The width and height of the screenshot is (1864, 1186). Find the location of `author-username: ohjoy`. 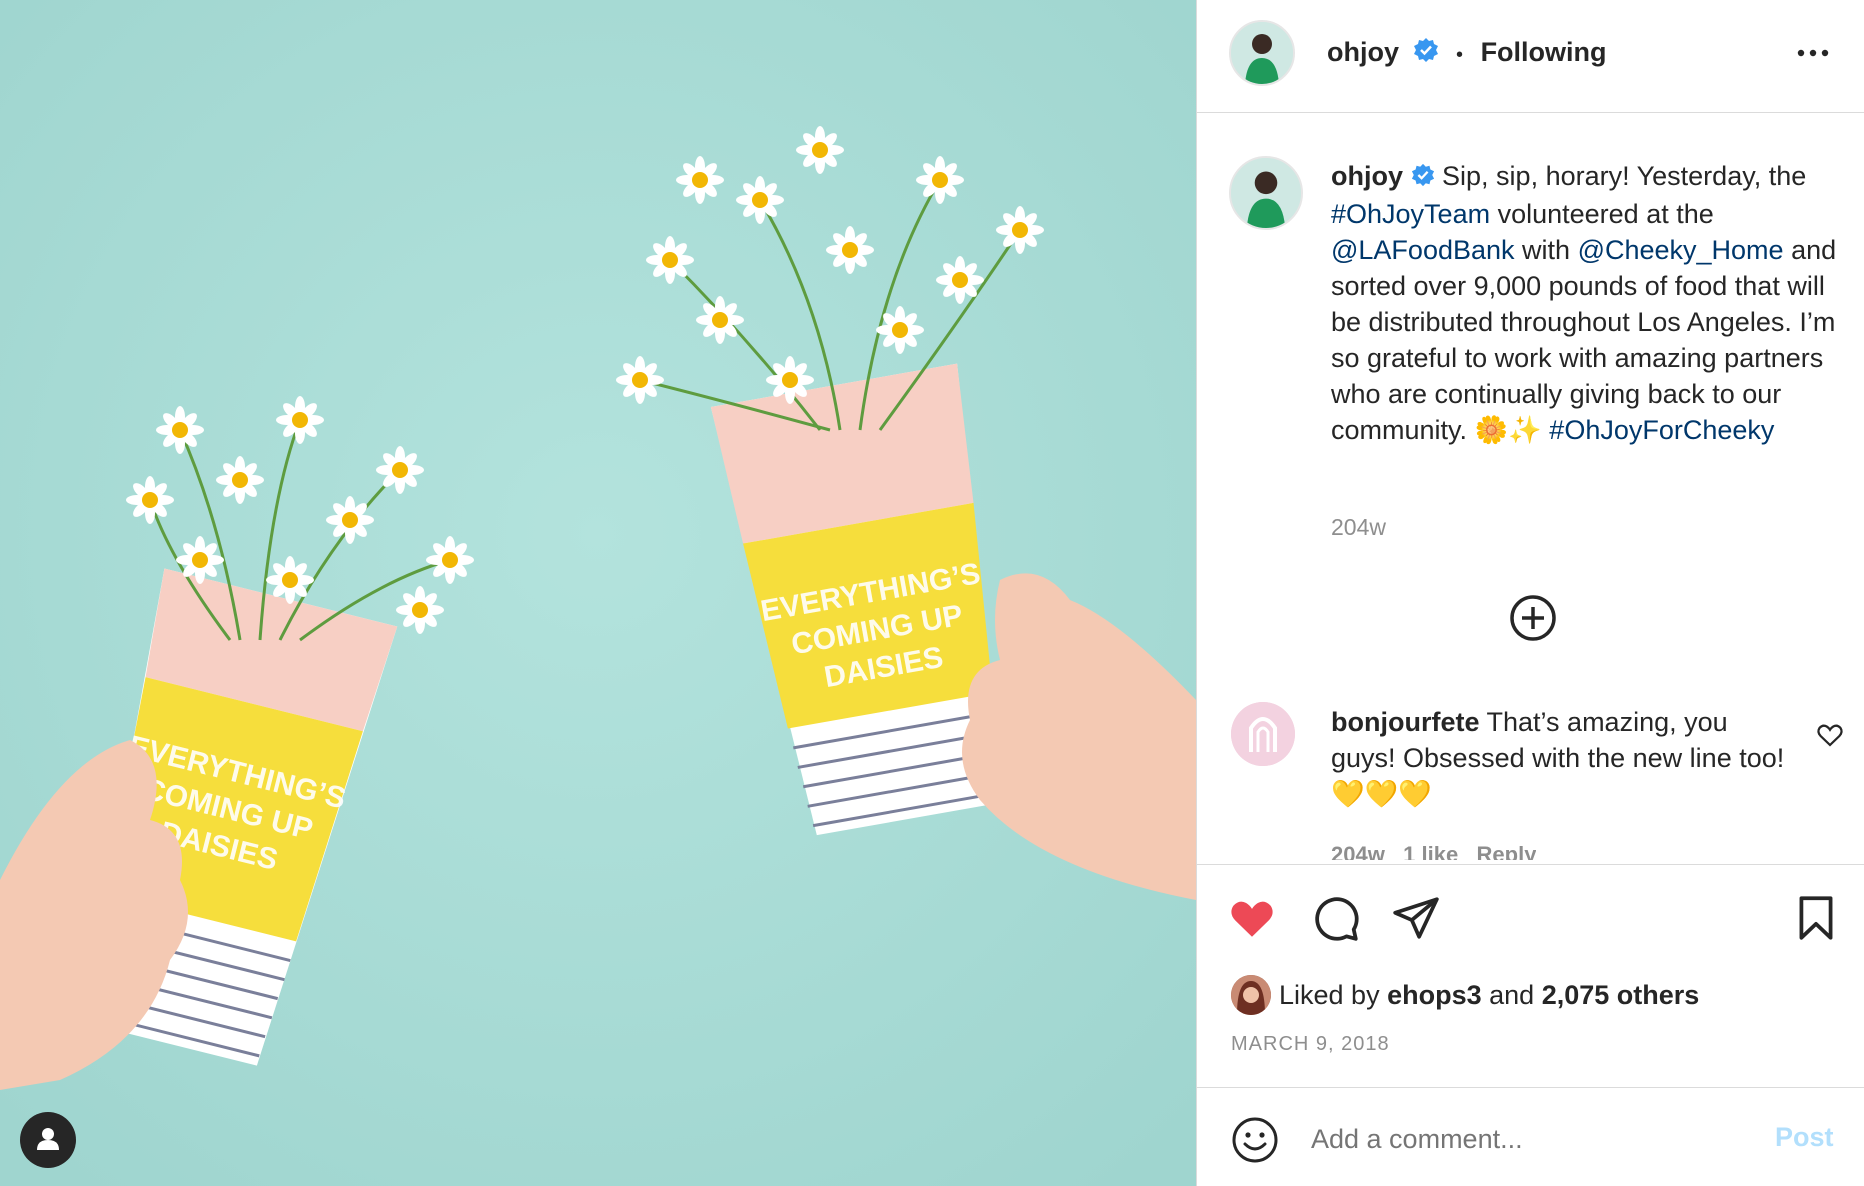

author-username: ohjoy is located at coordinates (1363, 52).